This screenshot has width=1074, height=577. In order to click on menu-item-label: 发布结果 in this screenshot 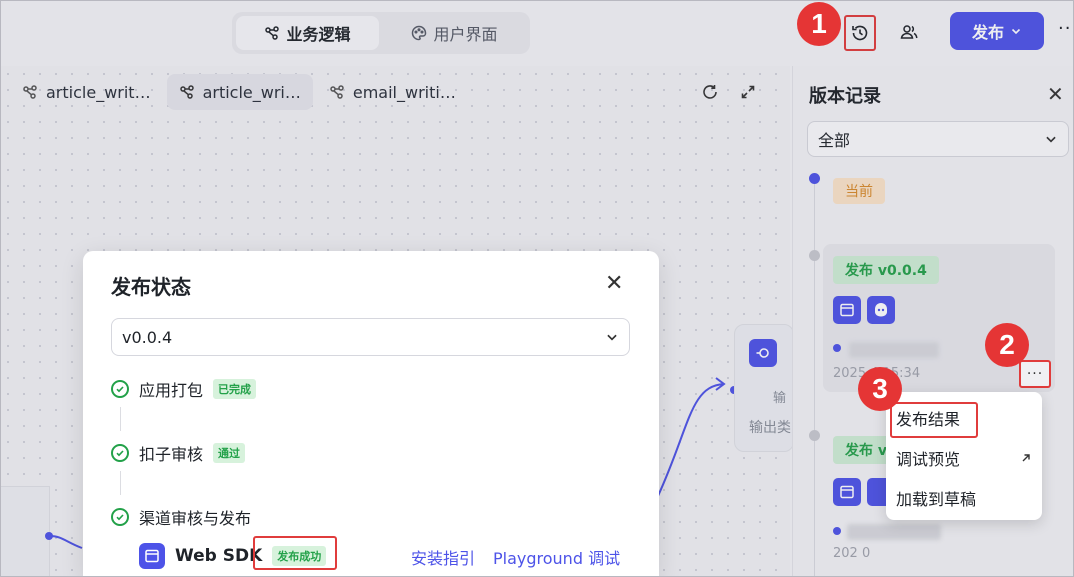, I will do `click(928, 419)`.